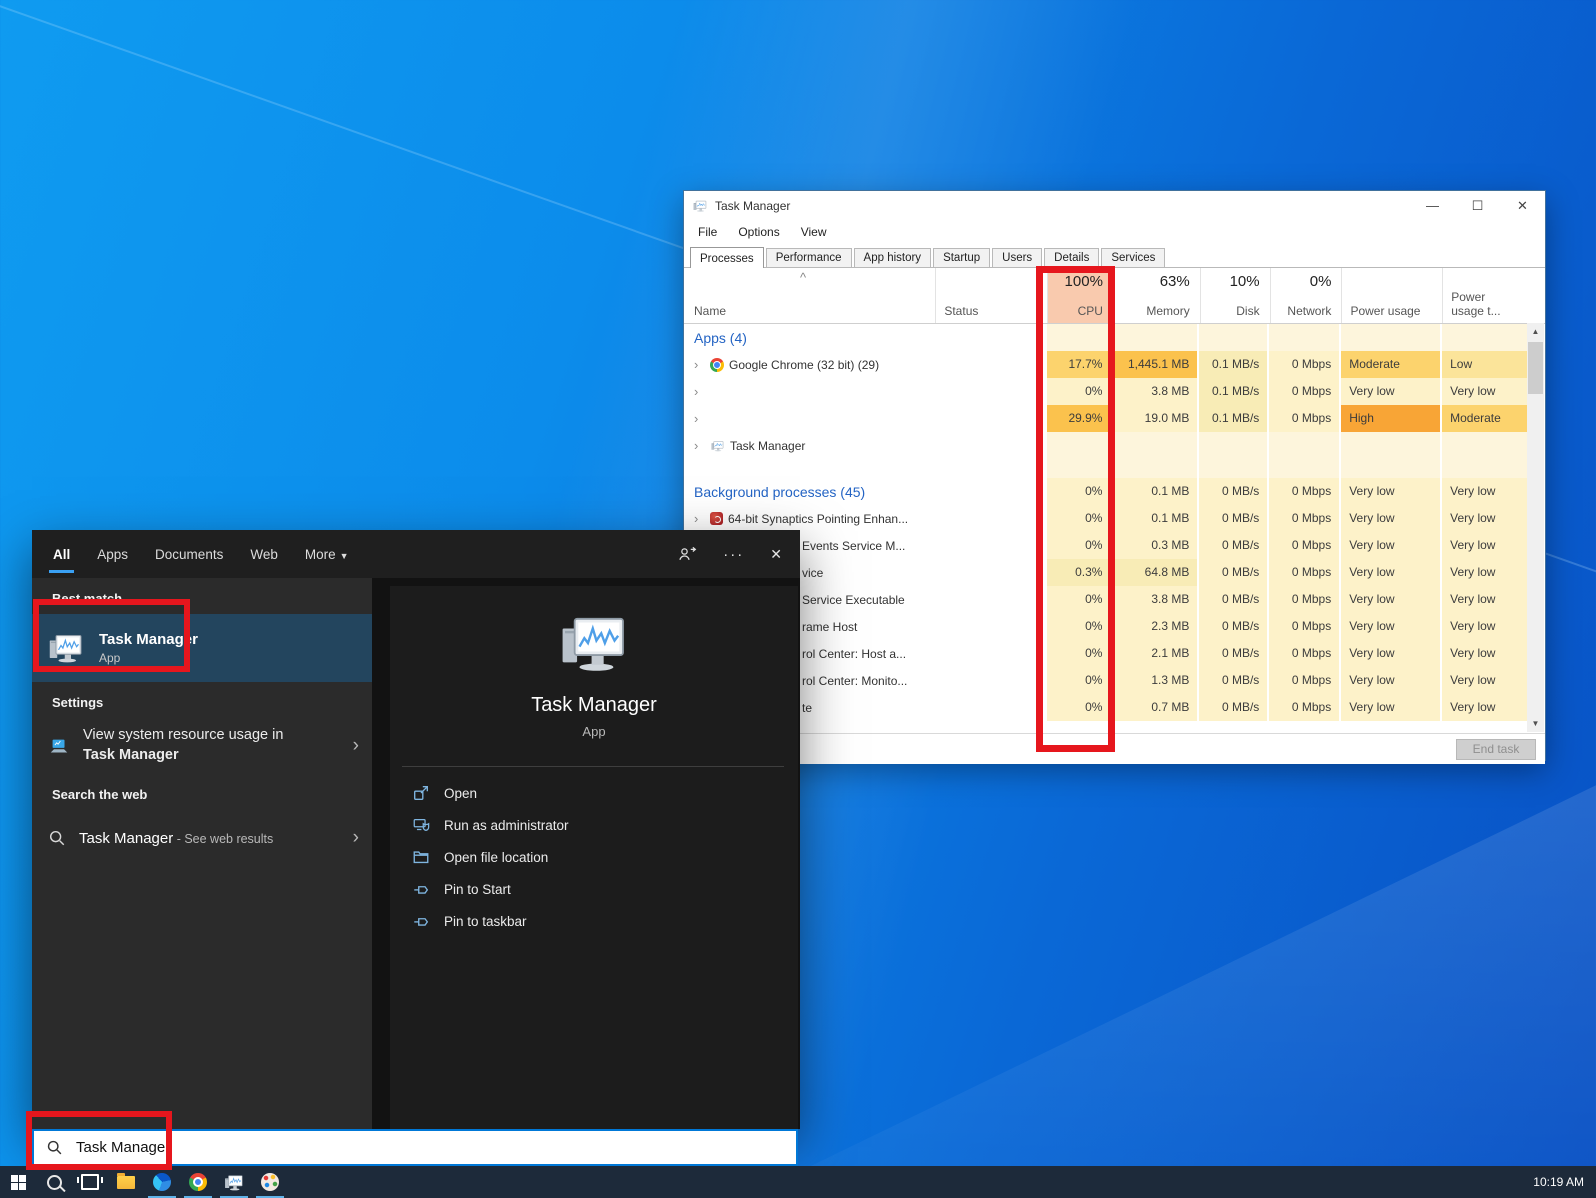 The image size is (1596, 1198). What do you see at coordinates (727, 257) in the screenshot?
I see `tab-processes: Processes` at bounding box center [727, 257].